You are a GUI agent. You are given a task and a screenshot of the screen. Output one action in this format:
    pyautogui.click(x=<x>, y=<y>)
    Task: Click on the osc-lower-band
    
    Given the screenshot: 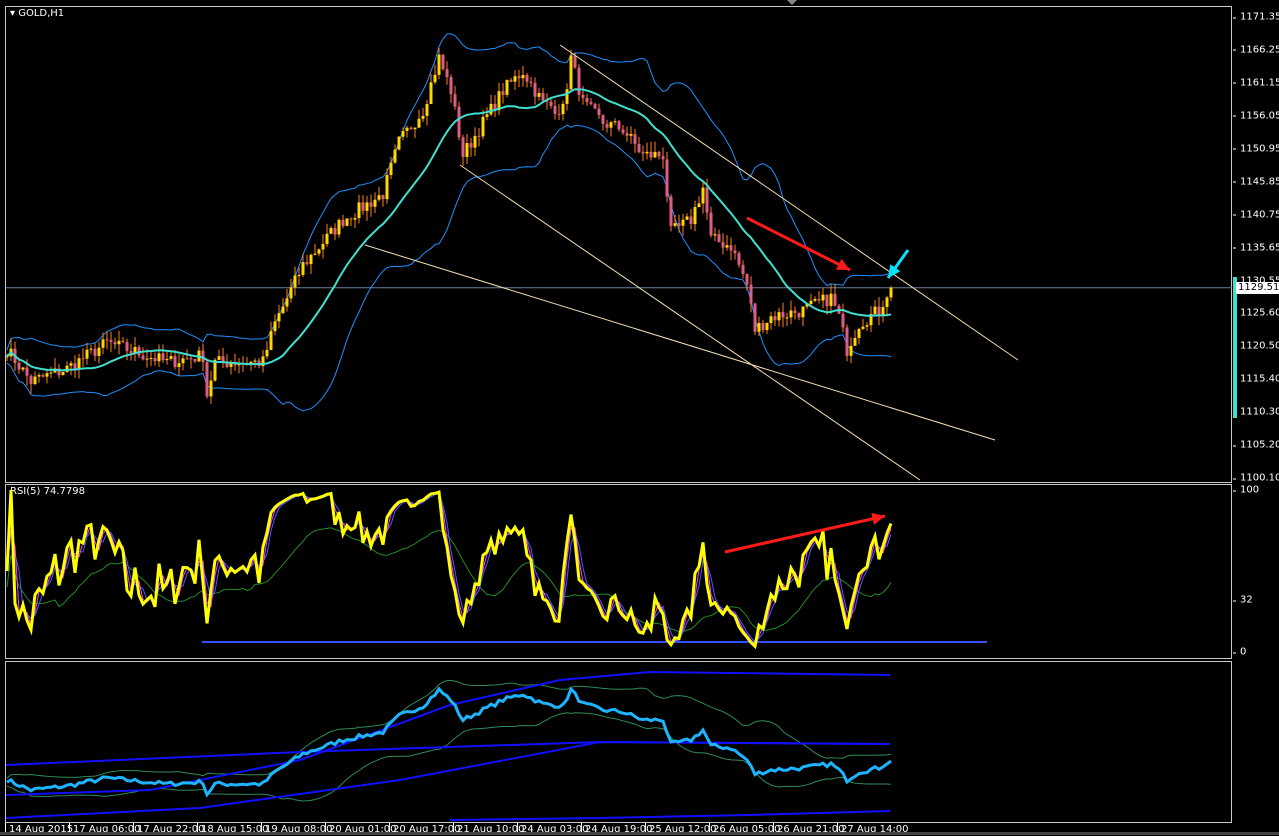 What is the action you would take?
    pyautogui.click(x=449, y=757)
    